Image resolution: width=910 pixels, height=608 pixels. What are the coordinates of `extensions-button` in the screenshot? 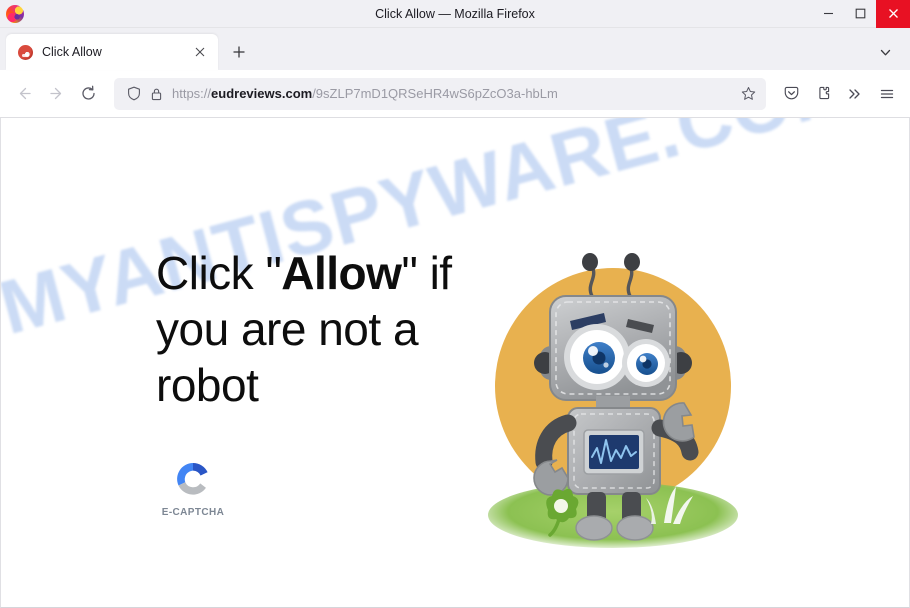 It's located at (823, 94).